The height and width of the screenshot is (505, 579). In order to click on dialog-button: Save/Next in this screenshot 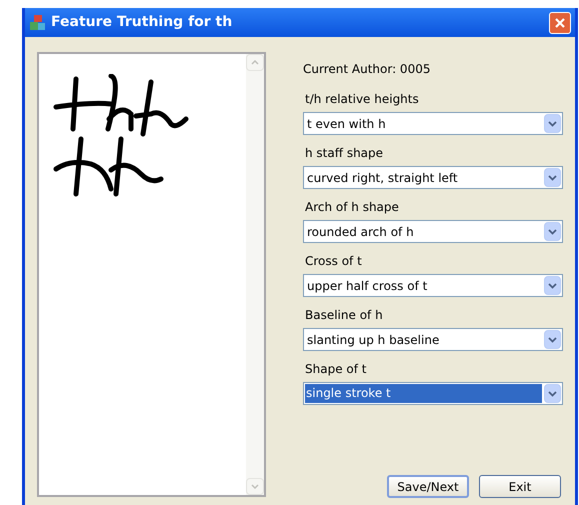, I will do `click(428, 486)`.